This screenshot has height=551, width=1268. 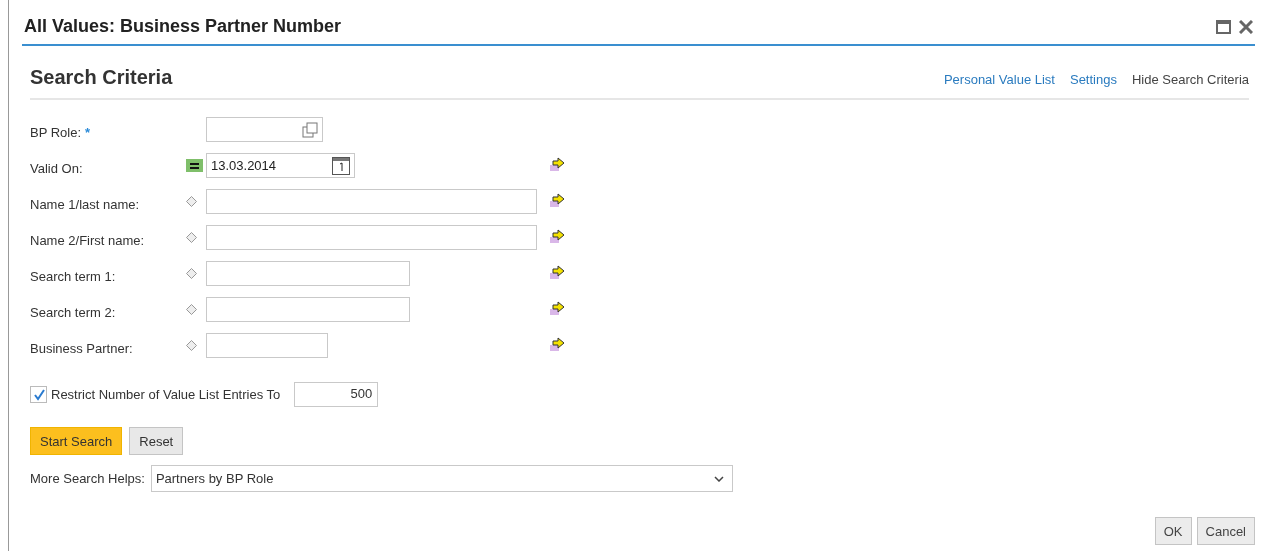 I want to click on header-link: Personal Value List, so click(x=999, y=79).